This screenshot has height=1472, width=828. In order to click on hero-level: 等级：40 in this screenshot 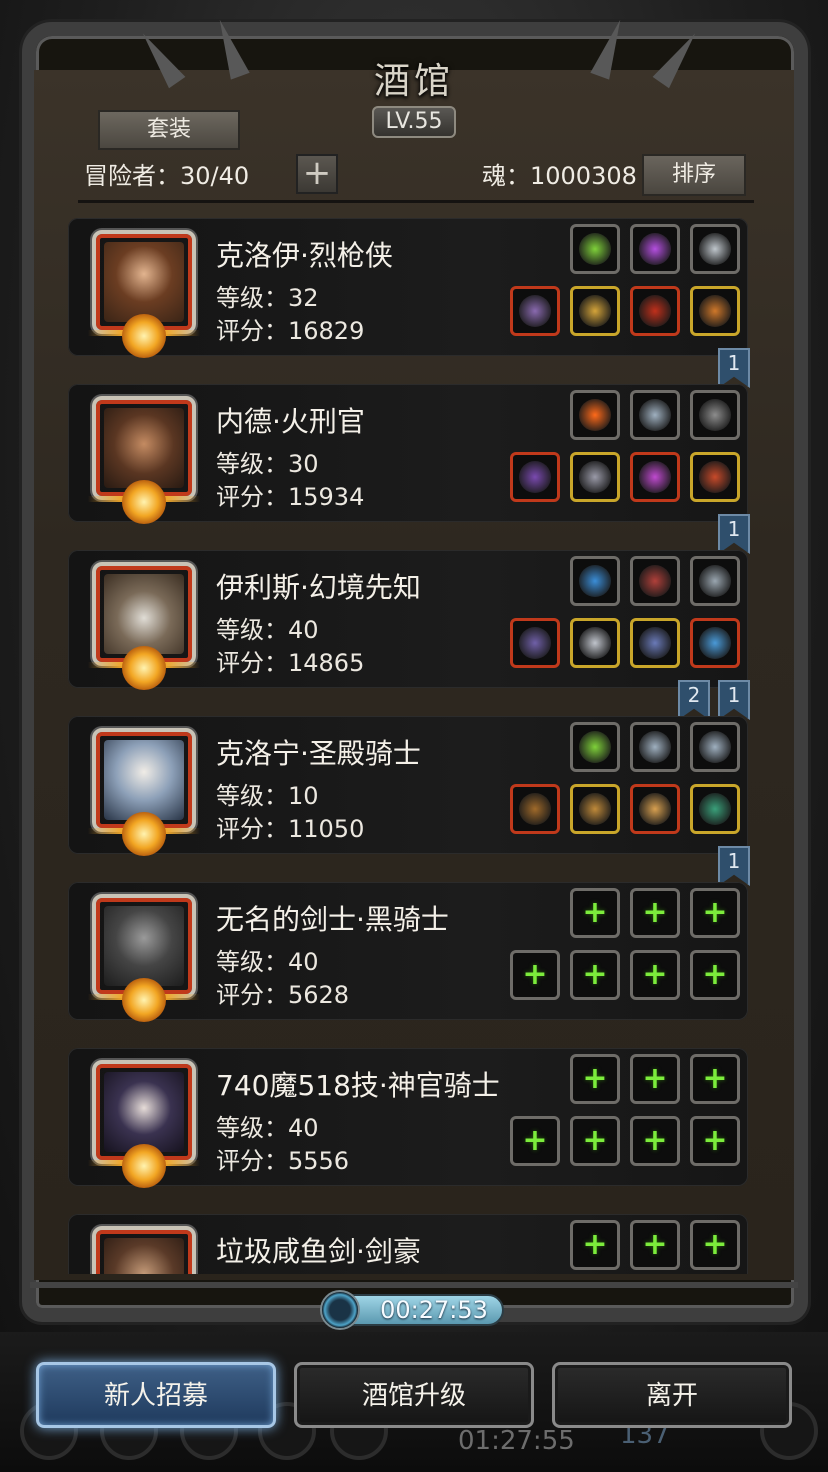, I will do `click(267, 962)`.